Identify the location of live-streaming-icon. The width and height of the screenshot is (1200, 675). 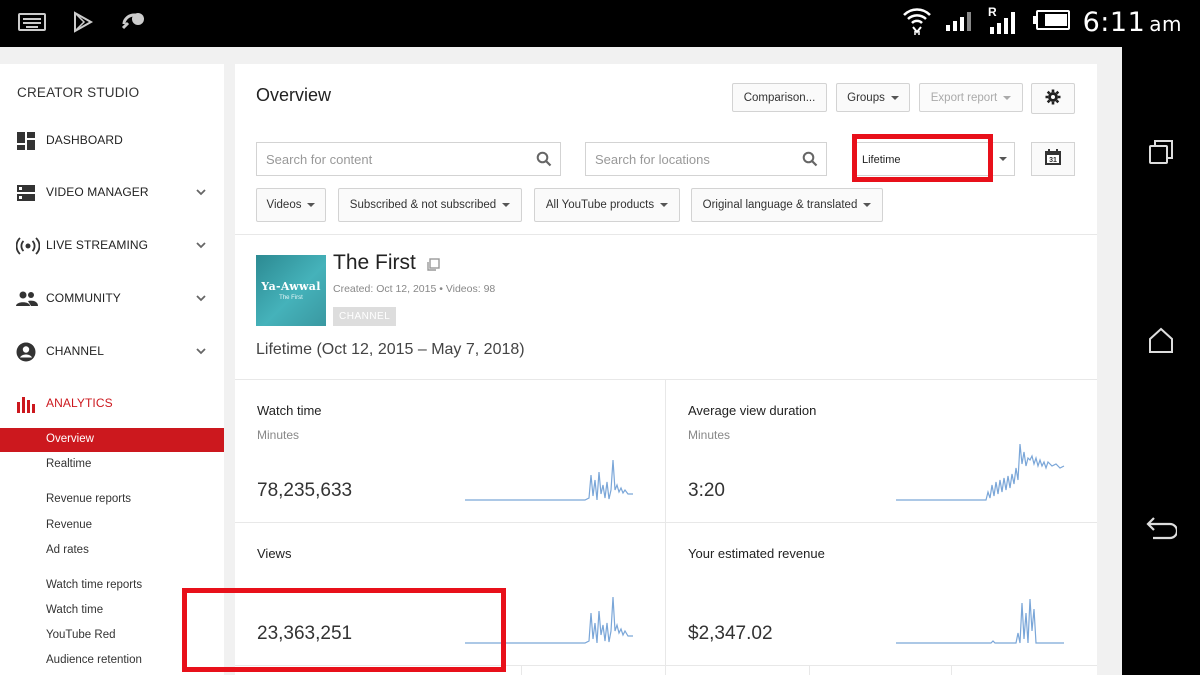
(28, 246).